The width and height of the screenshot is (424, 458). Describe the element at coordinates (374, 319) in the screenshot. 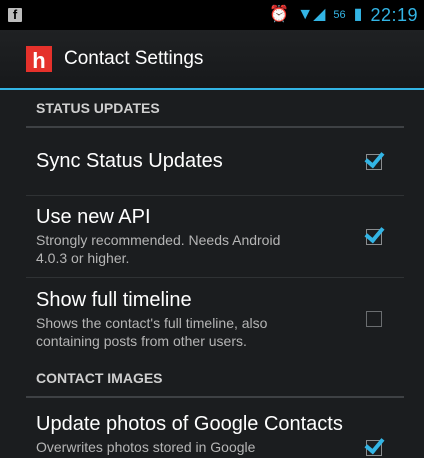

I see `show-full-timeline-checkbox` at that location.